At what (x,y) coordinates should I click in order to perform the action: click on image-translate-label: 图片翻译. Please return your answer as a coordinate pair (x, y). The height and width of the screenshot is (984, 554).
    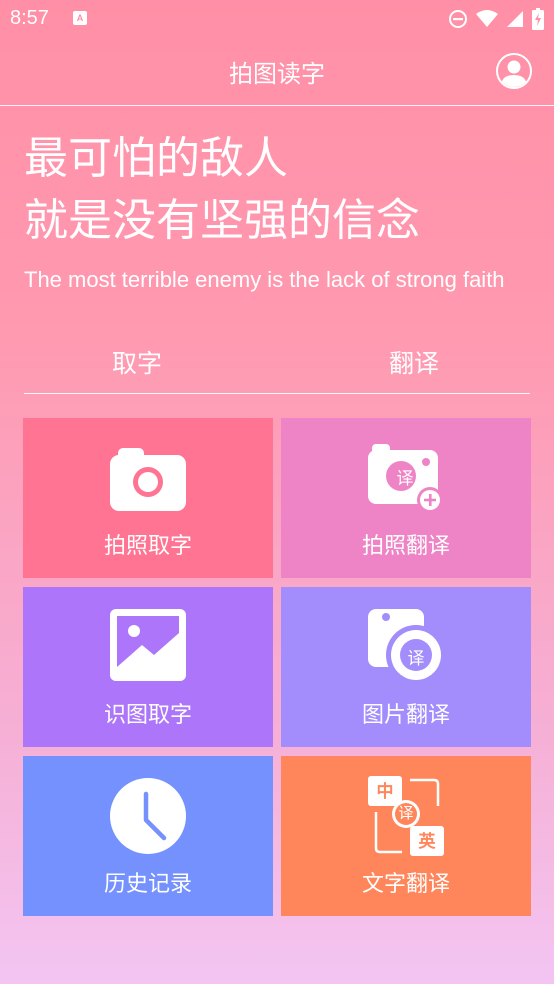
    Looking at the image, I should click on (405, 715).